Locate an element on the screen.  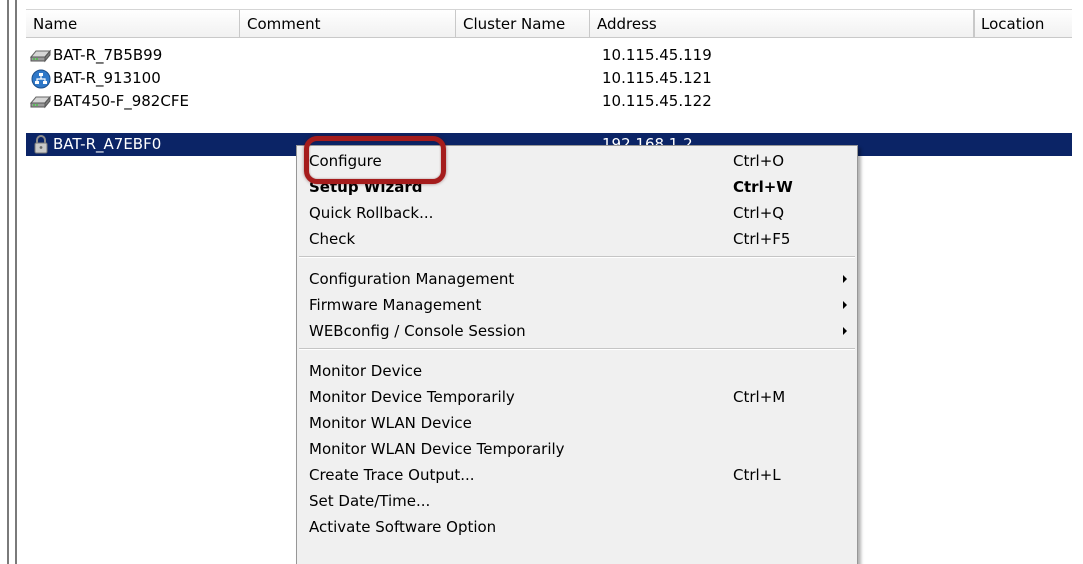
menu-item-shortcut: Ctrl+M is located at coordinates (759, 397).